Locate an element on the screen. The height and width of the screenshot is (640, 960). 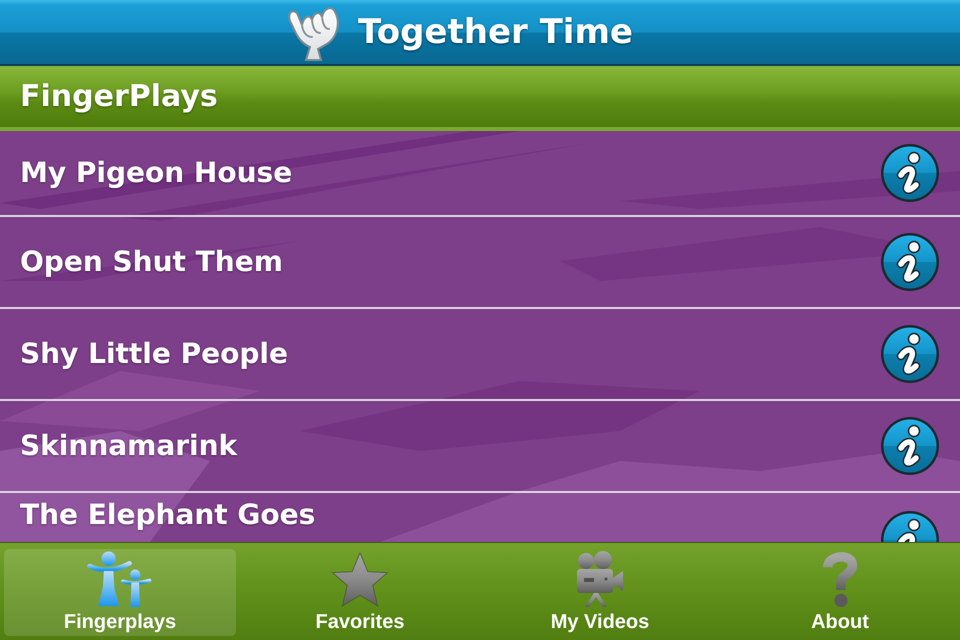
tab: About is located at coordinates (840, 592).